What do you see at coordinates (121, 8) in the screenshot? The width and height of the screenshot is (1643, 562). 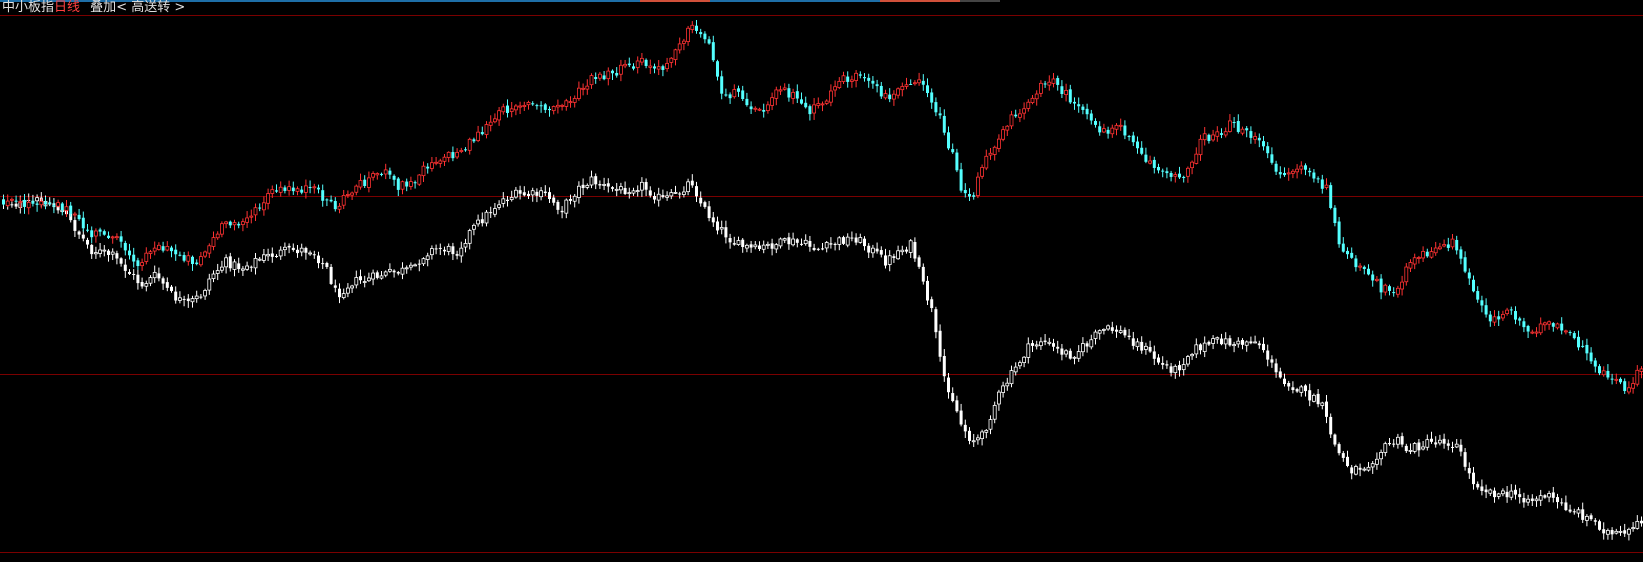 I see `overlay-prev-button: <` at bounding box center [121, 8].